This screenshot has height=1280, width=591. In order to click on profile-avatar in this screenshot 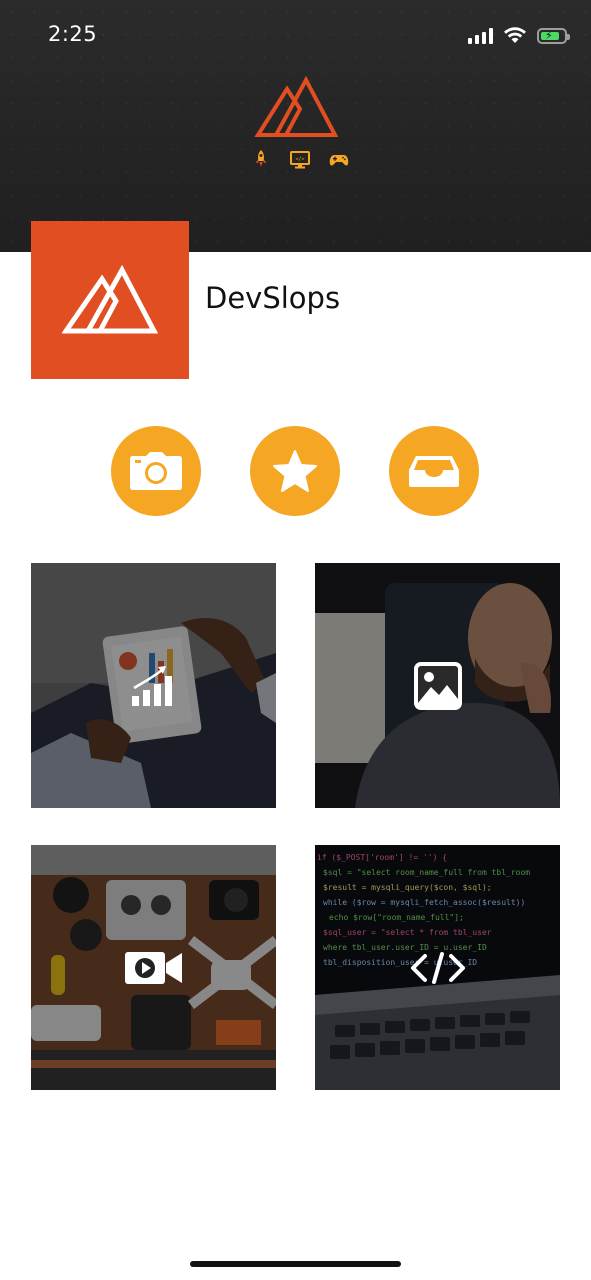, I will do `click(110, 300)`.